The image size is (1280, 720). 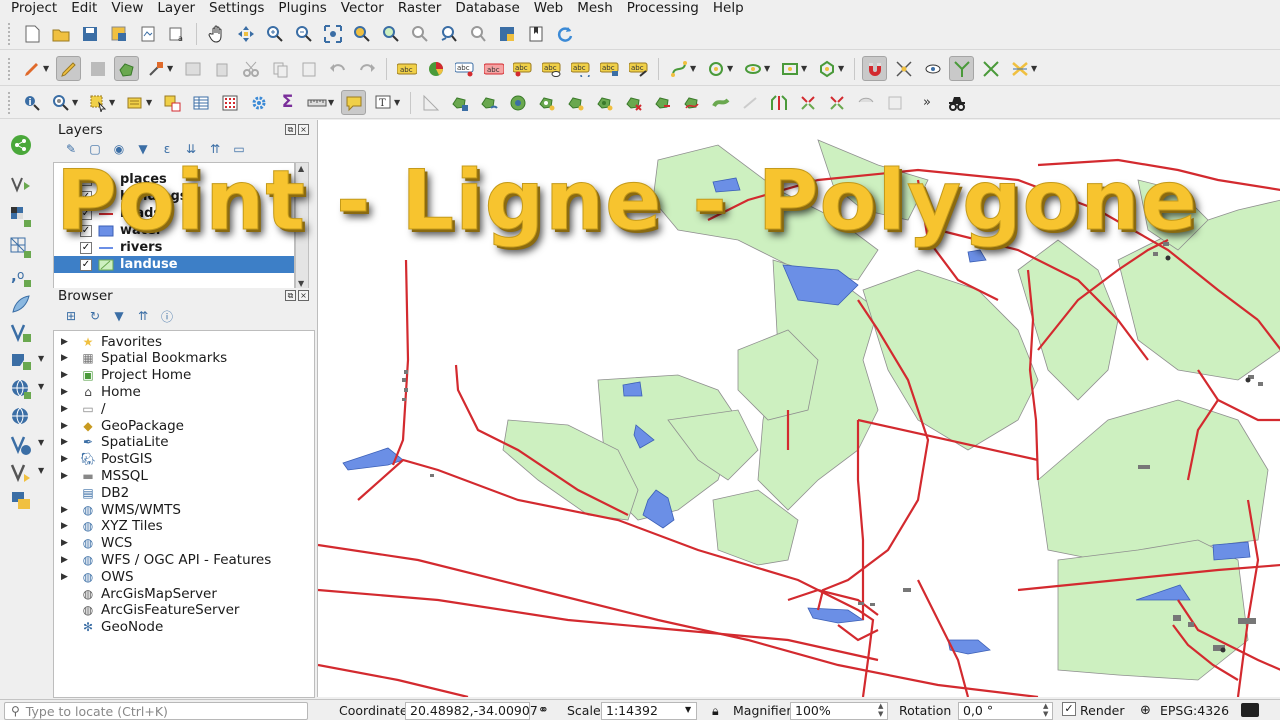 I want to click on render-checkbox: ✓, so click(x=1069, y=709).